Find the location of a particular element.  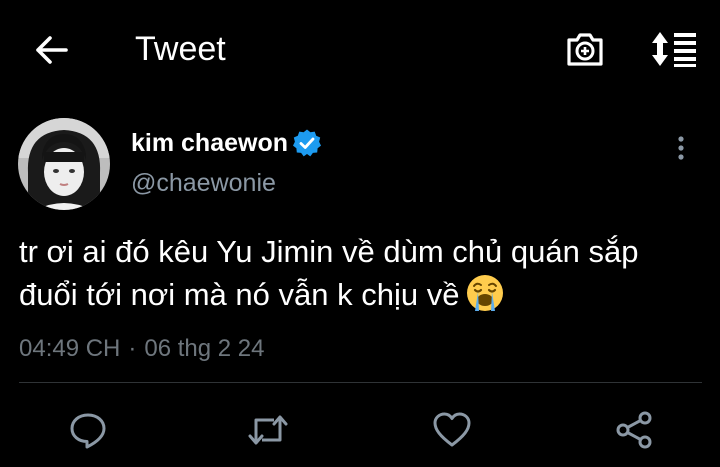

action-bar is located at coordinates (360, 430).